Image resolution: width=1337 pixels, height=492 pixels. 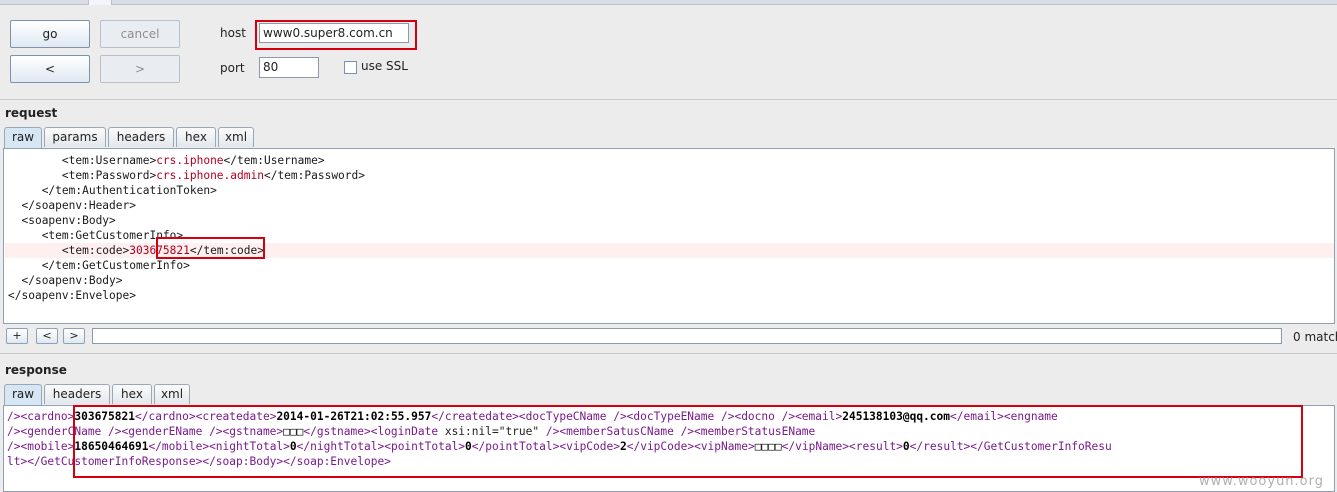 I want to click on response-value: 2, so click(x=623, y=446).